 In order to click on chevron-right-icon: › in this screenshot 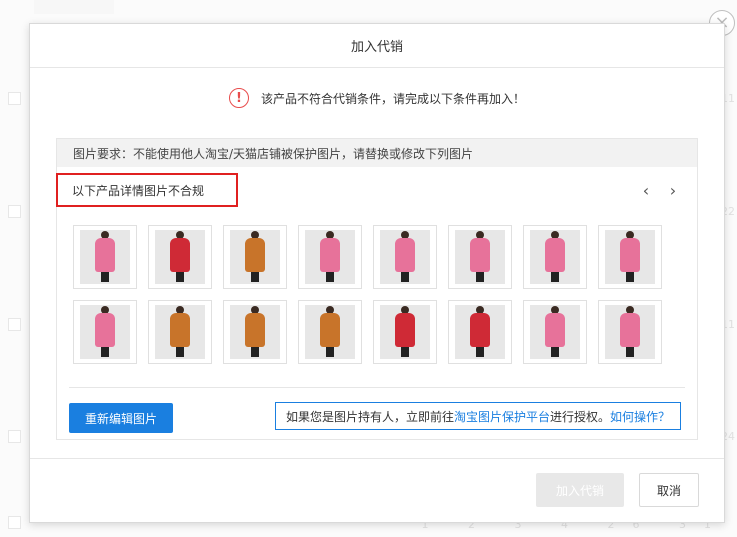, I will do `click(673, 190)`.